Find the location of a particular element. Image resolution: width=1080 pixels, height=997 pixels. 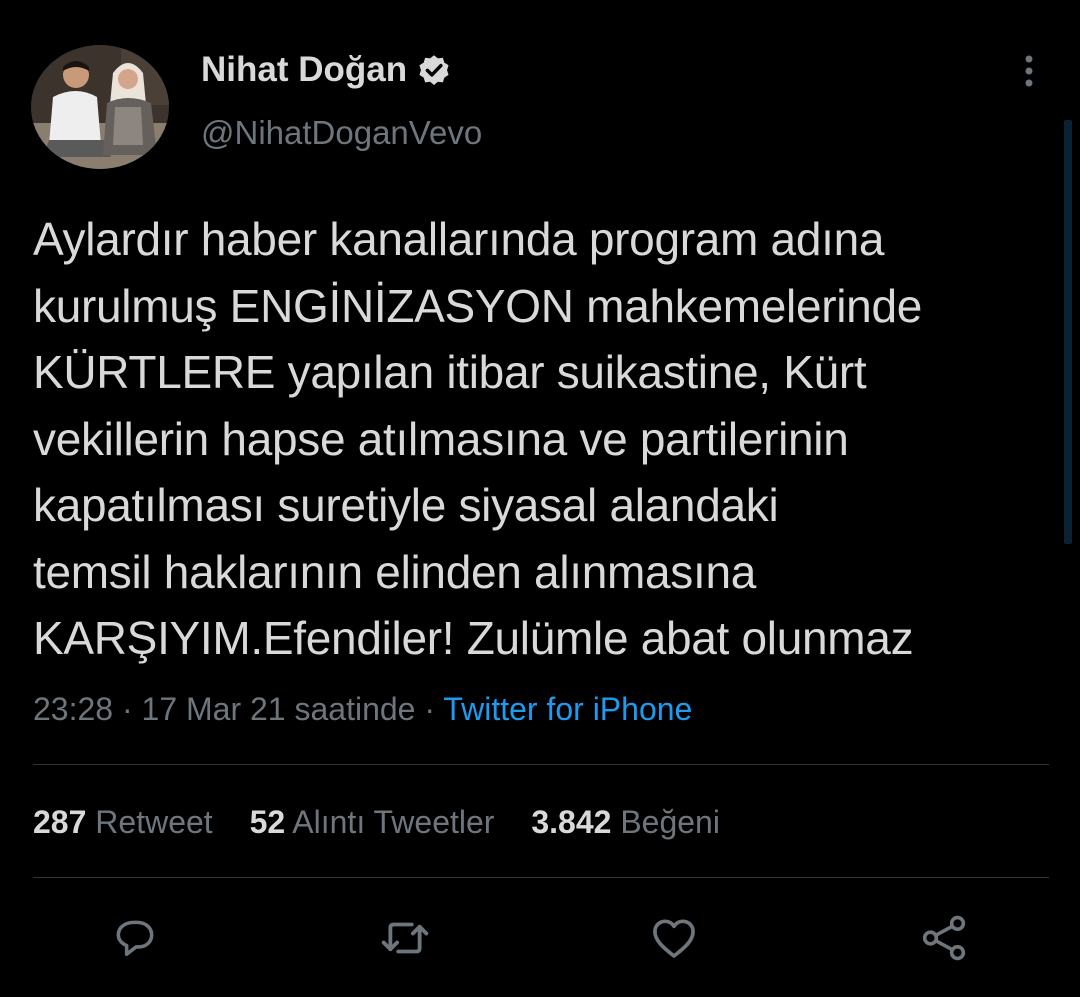

quotes-stat: 52 Alıntı Tweetler is located at coordinates (372, 822).